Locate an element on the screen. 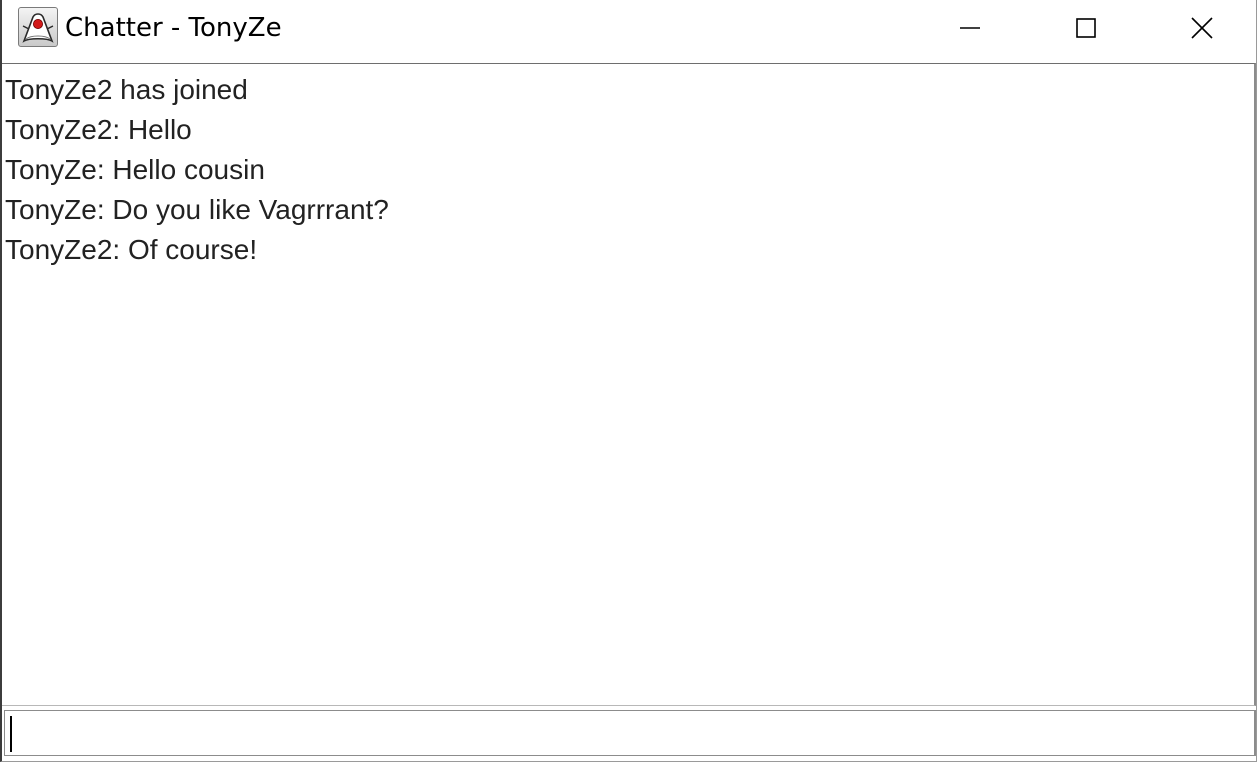  close-button is located at coordinates (1200, 28).